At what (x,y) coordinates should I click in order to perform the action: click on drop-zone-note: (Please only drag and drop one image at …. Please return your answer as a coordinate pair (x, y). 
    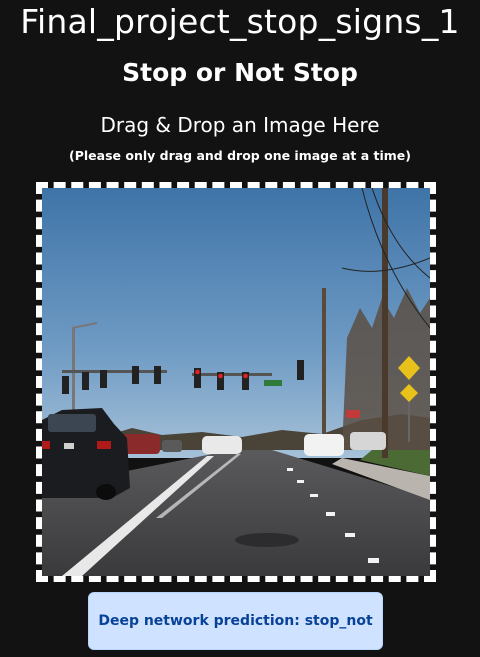
    Looking at the image, I should click on (240, 155).